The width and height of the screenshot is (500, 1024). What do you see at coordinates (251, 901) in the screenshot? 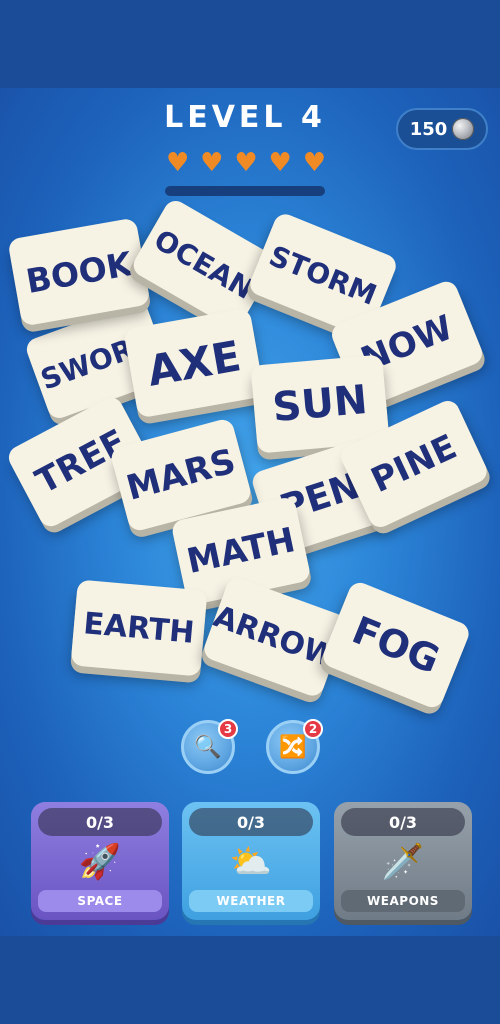
I see `category-label: WEATHER` at bounding box center [251, 901].